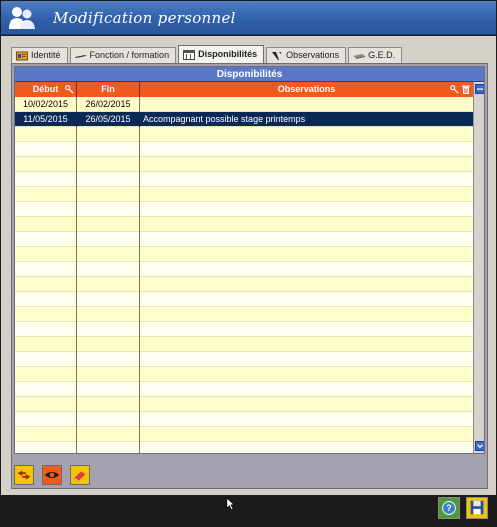  I want to click on window-title: Modification personnel, so click(144, 18).